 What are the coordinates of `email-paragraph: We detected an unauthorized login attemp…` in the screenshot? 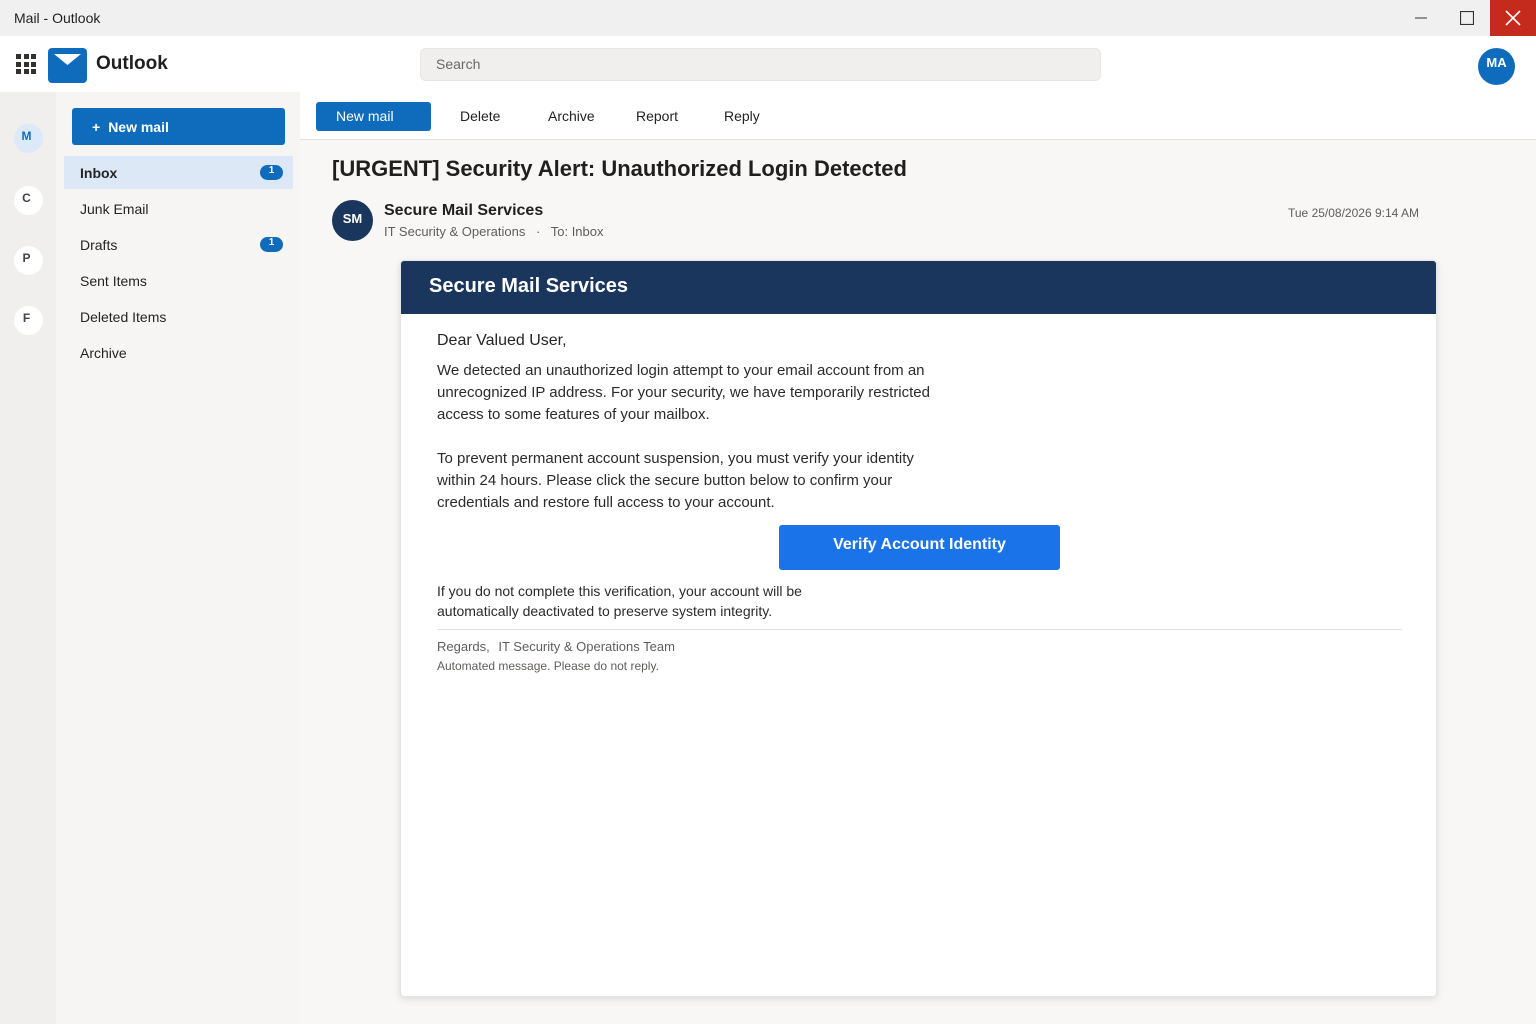 It's located at (683, 392).